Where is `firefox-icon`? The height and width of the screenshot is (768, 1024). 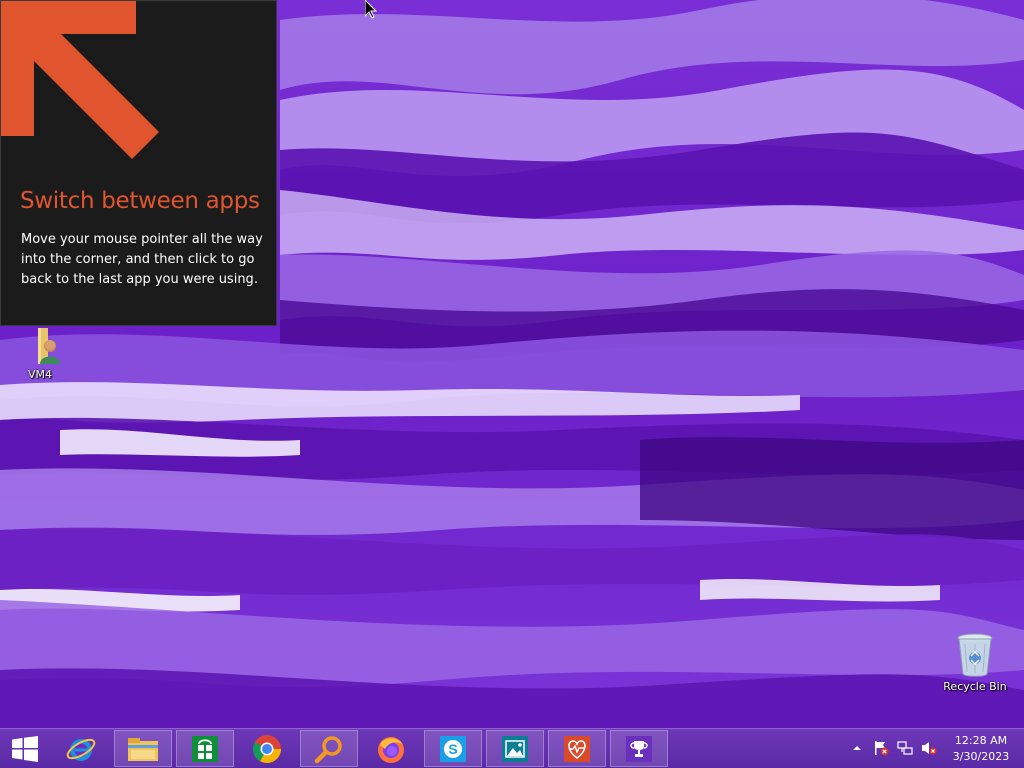
firefox-icon is located at coordinates (391, 749).